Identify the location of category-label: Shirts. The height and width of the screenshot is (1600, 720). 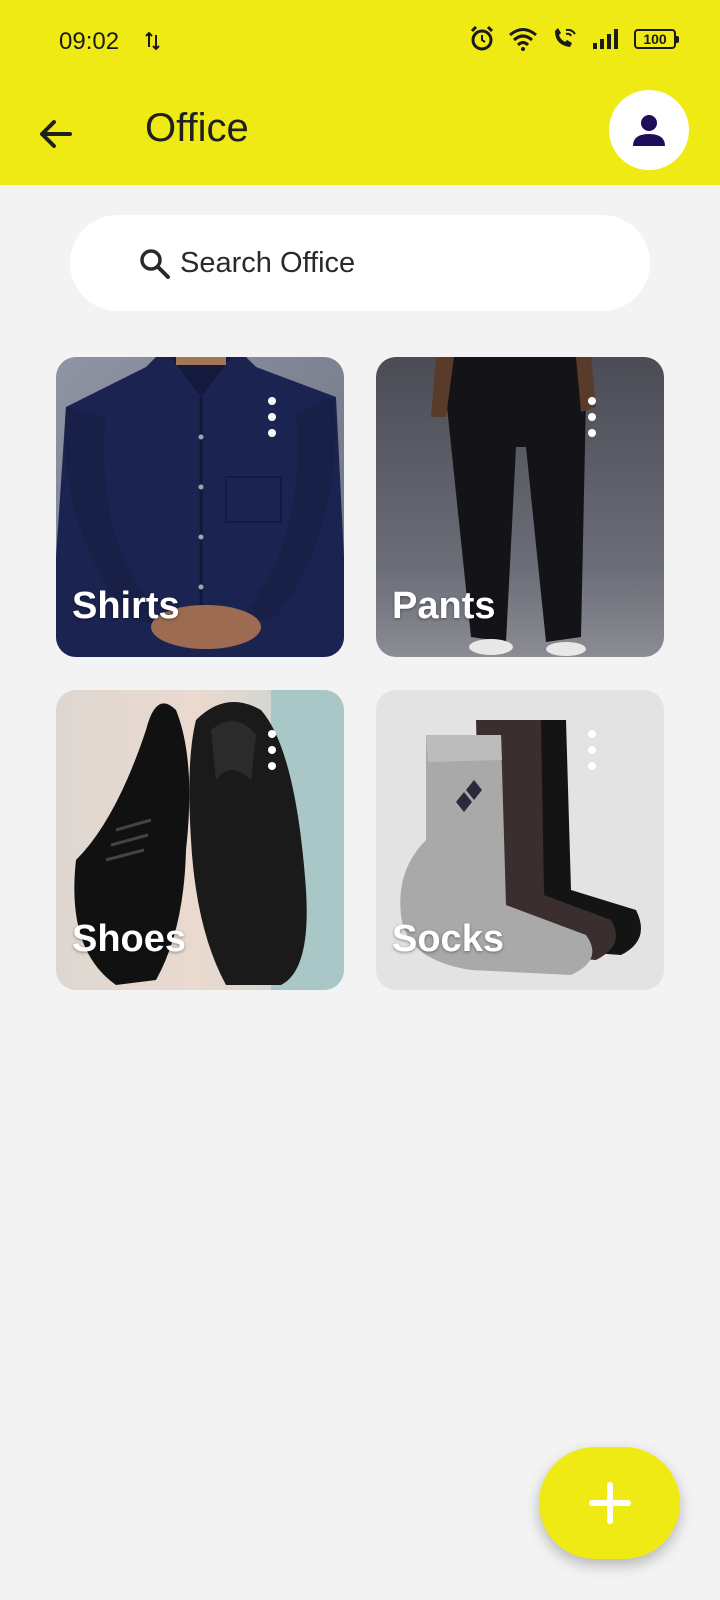
(126, 606).